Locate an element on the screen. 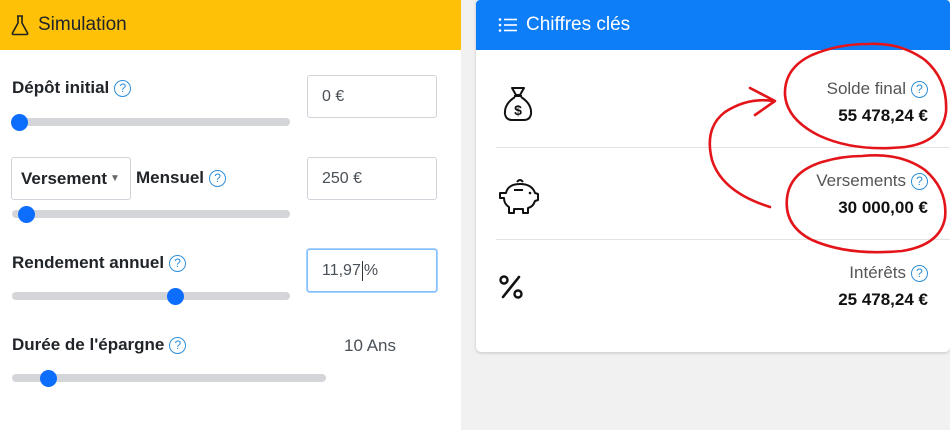 This screenshot has height=430, width=950. final-balance-label-group: Solde final? is located at coordinates (877, 89).